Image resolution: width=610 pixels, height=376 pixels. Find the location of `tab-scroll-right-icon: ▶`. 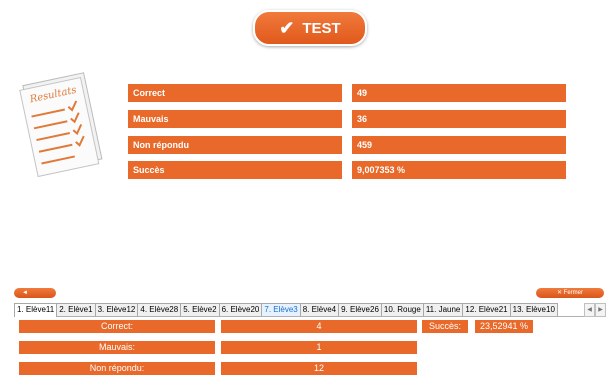

tab-scroll-right-icon: ▶ is located at coordinates (600, 310).